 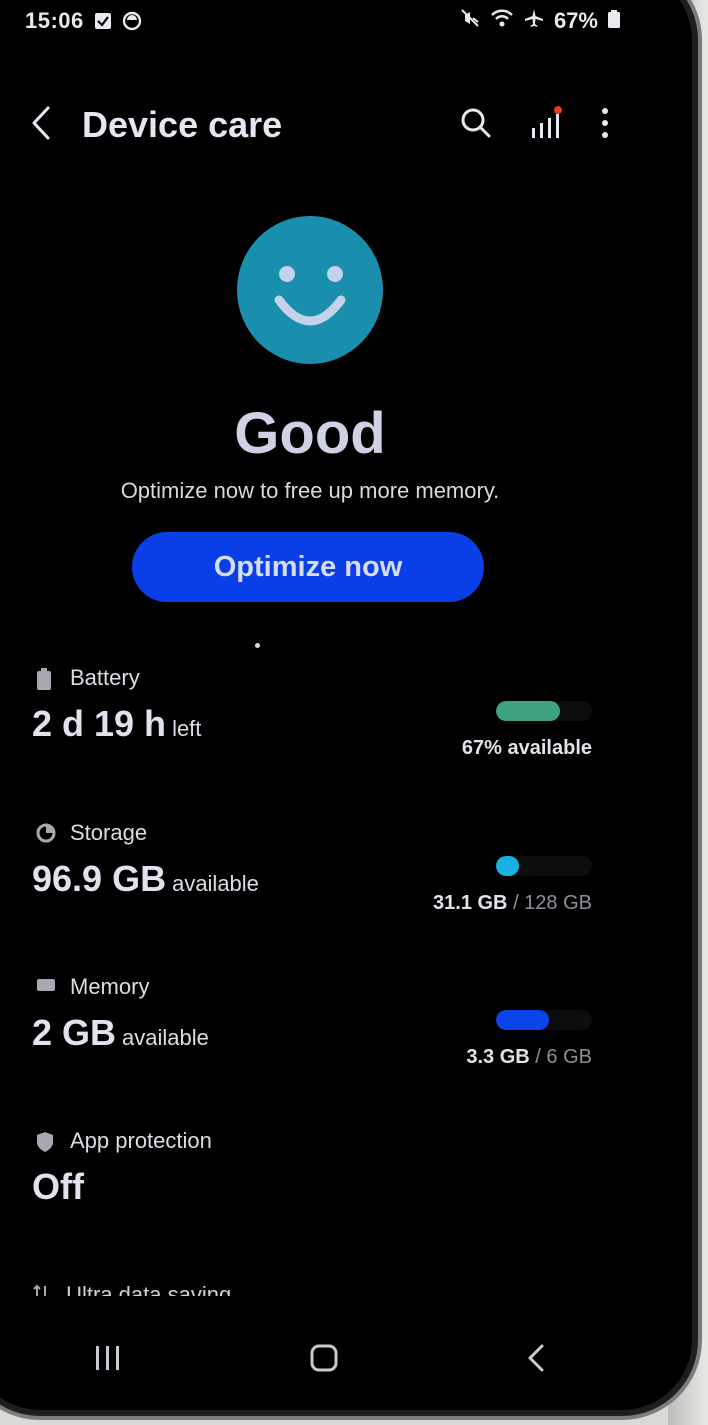 What do you see at coordinates (110, 986) in the screenshot?
I see `memory-label: Memory` at bounding box center [110, 986].